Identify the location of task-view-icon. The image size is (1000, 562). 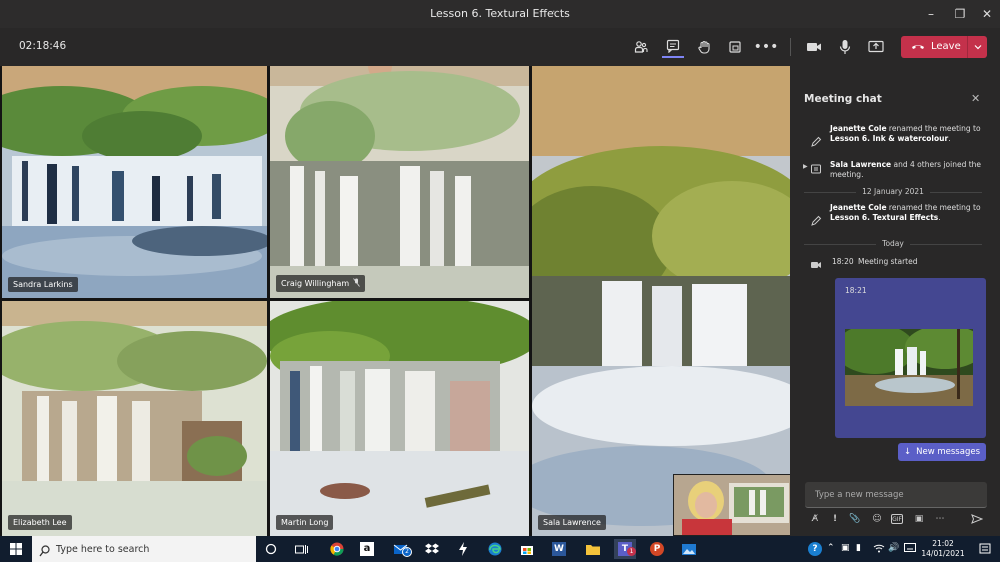
(301, 549).